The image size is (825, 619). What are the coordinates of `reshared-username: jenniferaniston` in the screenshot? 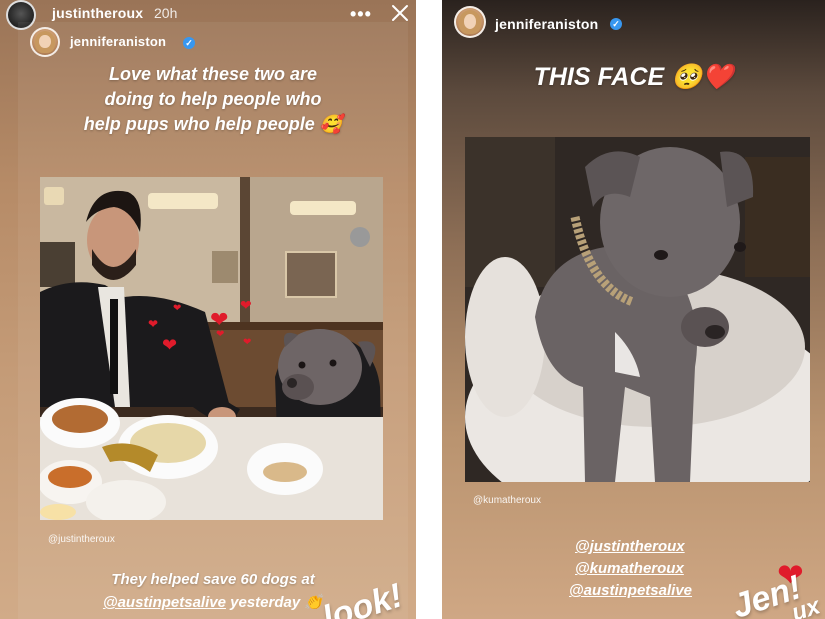 It's located at (118, 41).